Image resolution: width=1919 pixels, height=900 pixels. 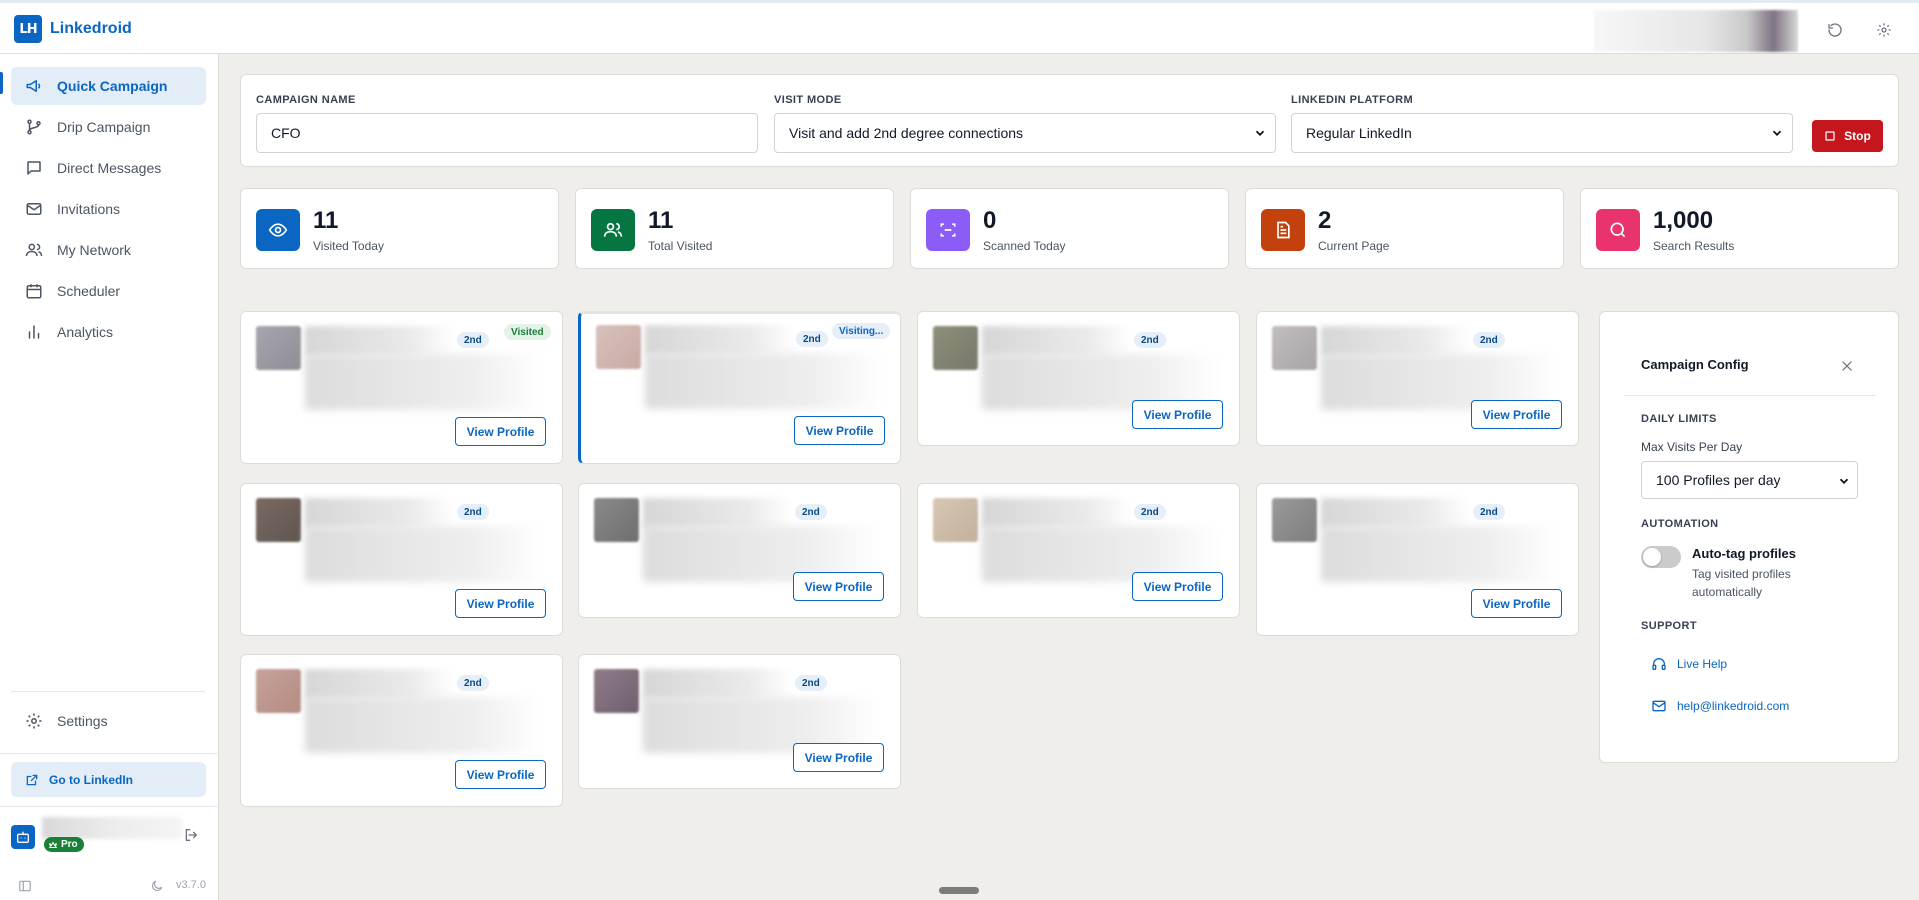 What do you see at coordinates (1847, 136) in the screenshot?
I see `stop-button: Stop` at bounding box center [1847, 136].